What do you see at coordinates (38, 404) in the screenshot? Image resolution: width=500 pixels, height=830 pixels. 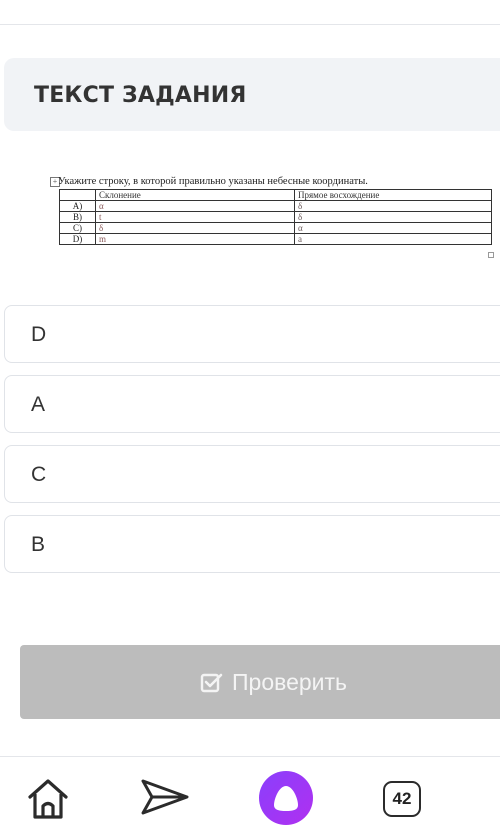 I see `answer-option-label: A` at bounding box center [38, 404].